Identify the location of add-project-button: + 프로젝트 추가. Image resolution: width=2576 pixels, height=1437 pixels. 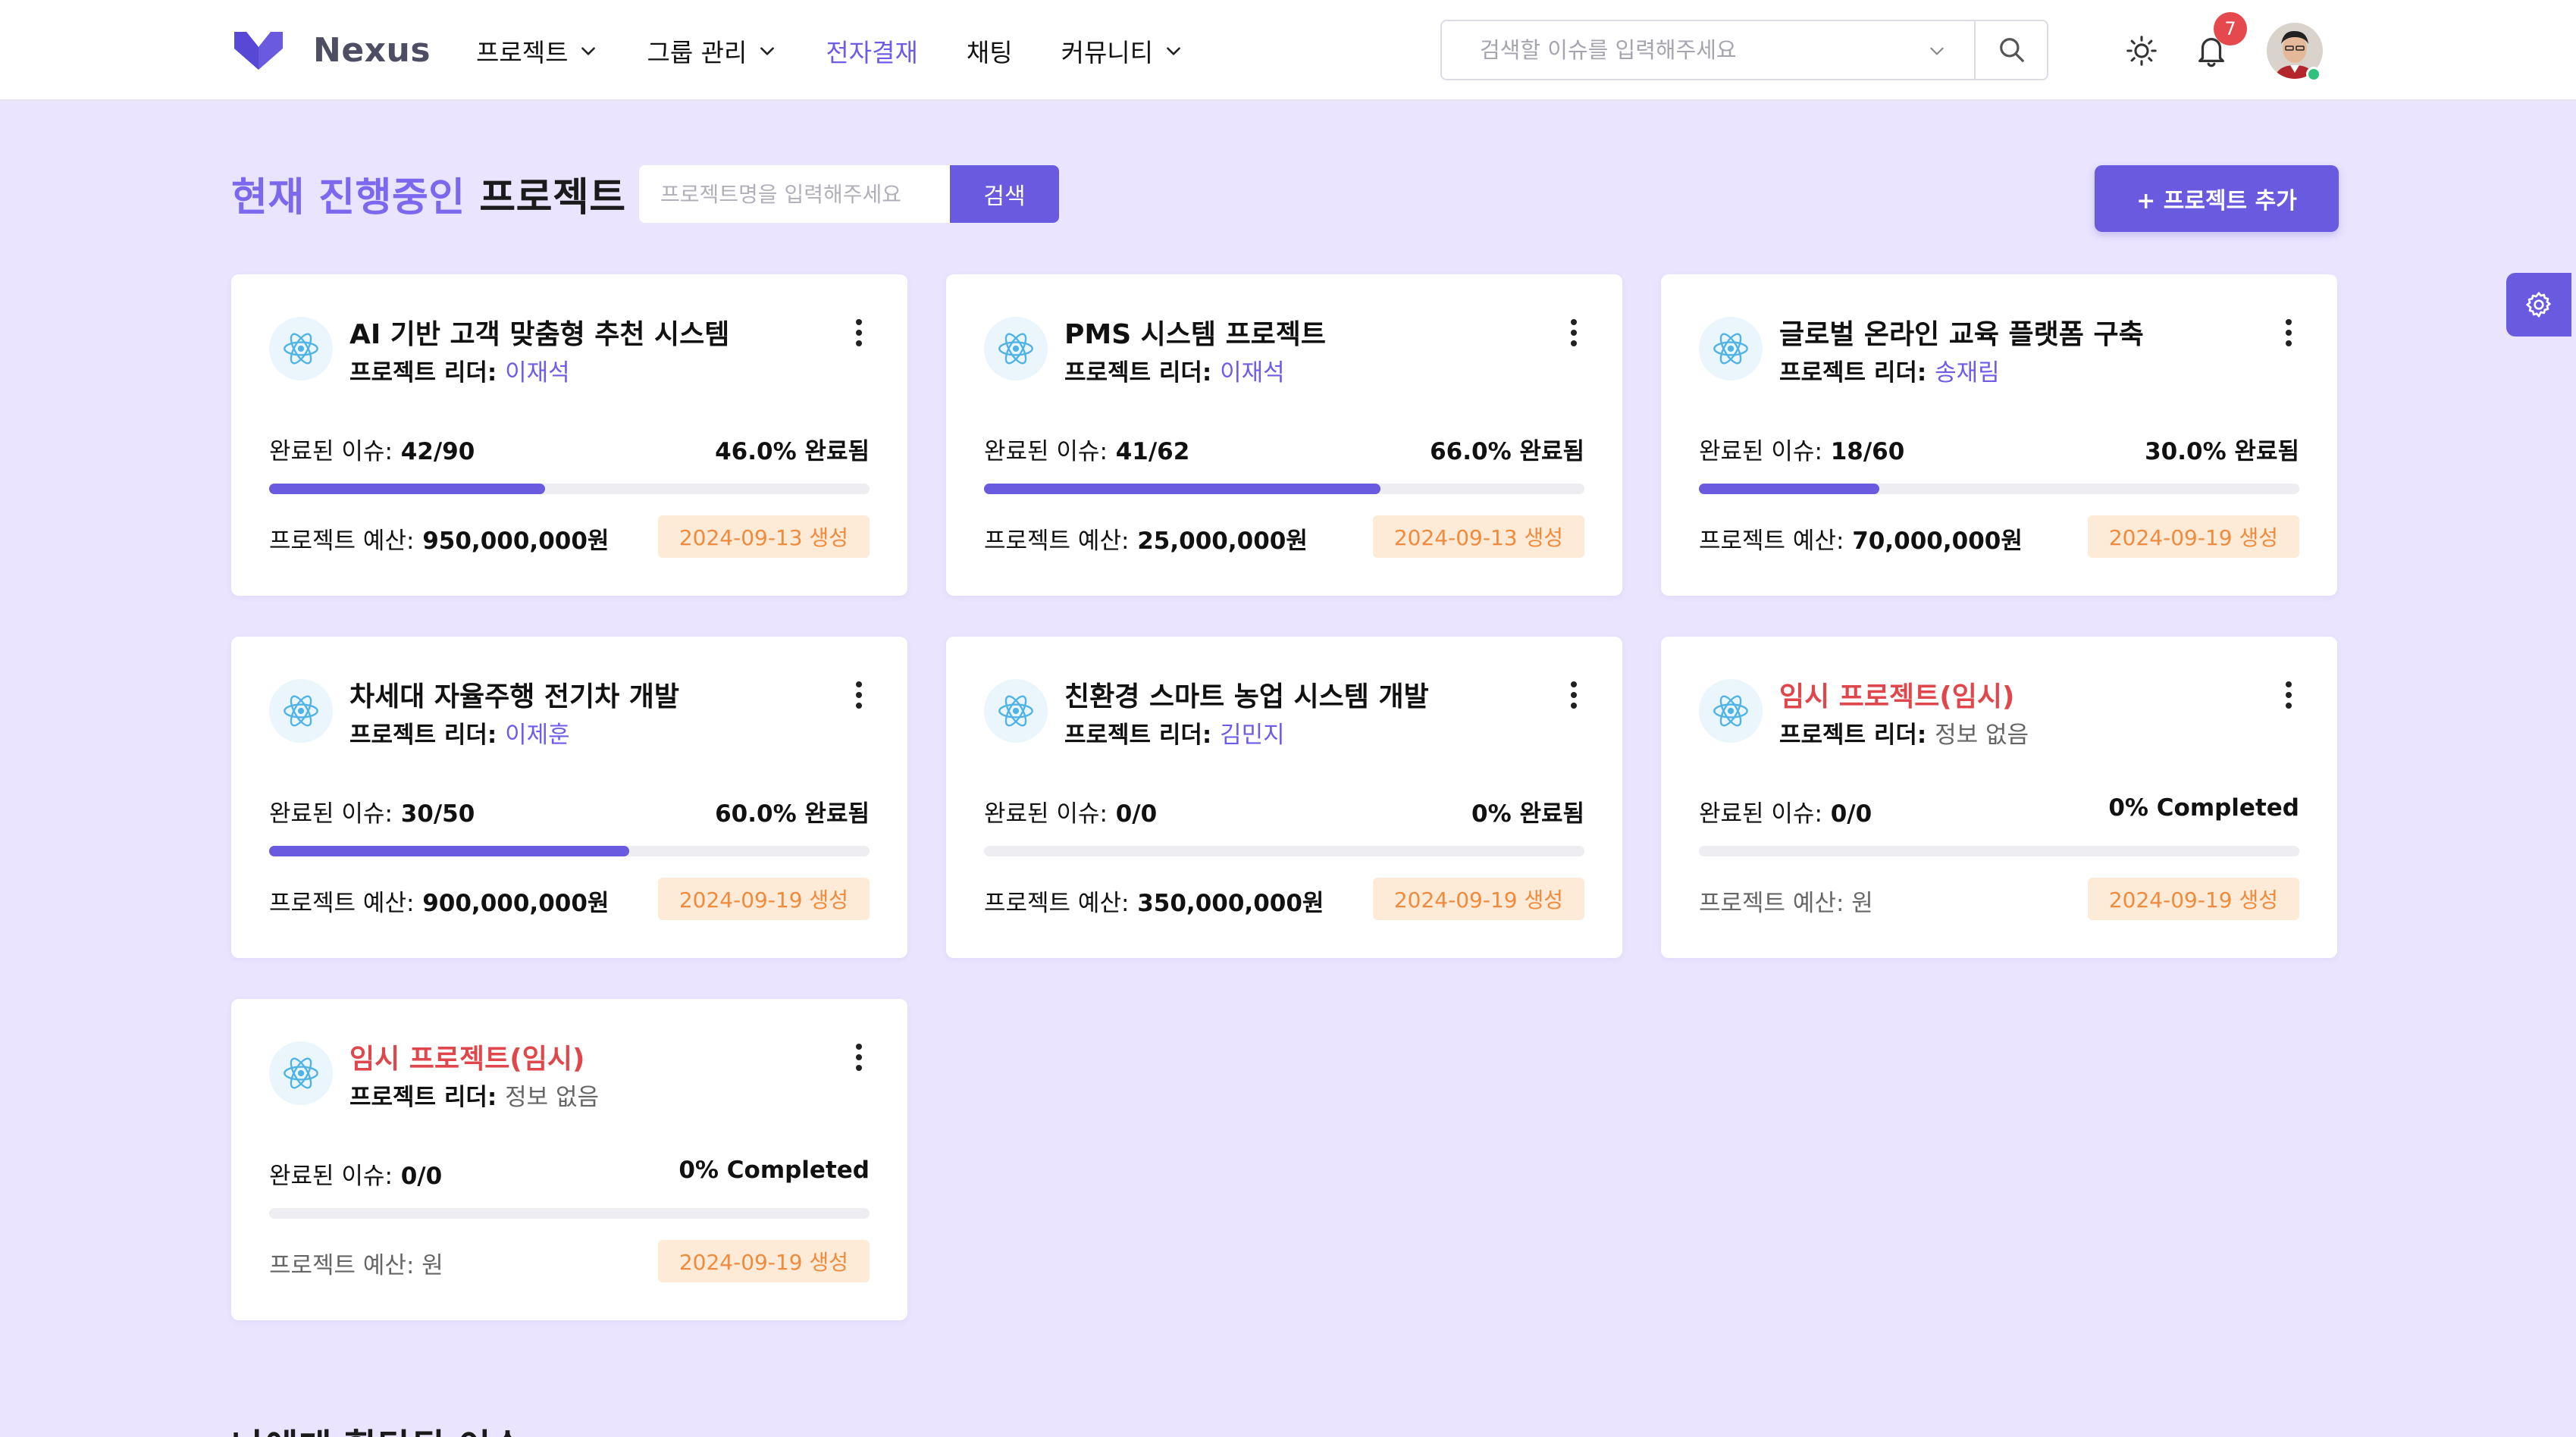
(2217, 198).